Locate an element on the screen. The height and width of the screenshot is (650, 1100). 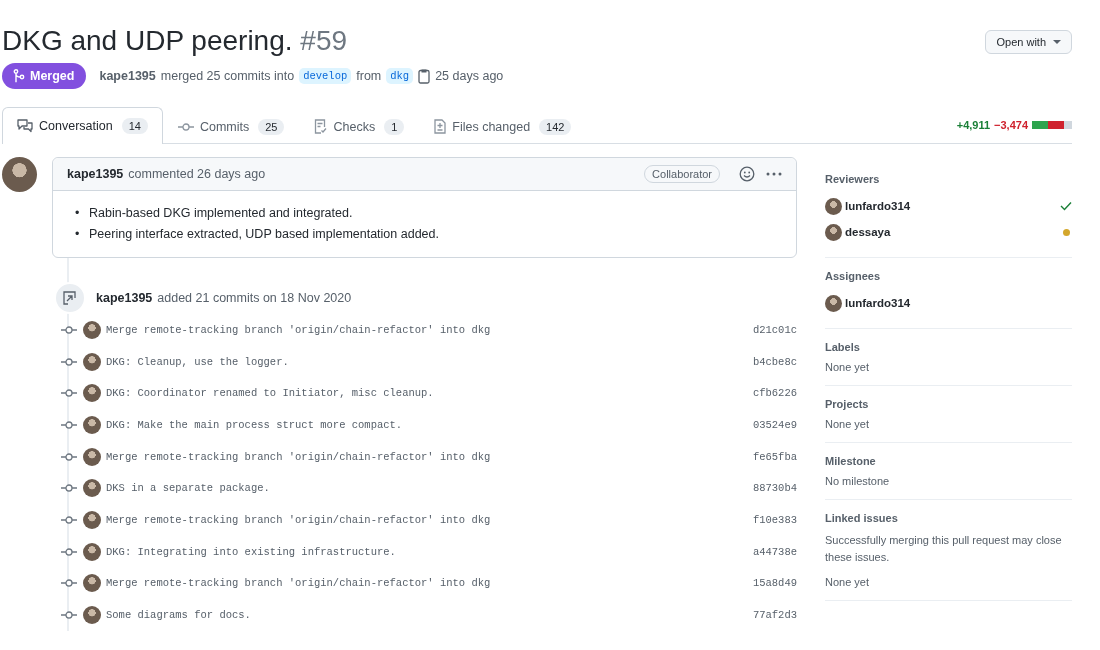
count-badge: 25 is located at coordinates (271, 126).